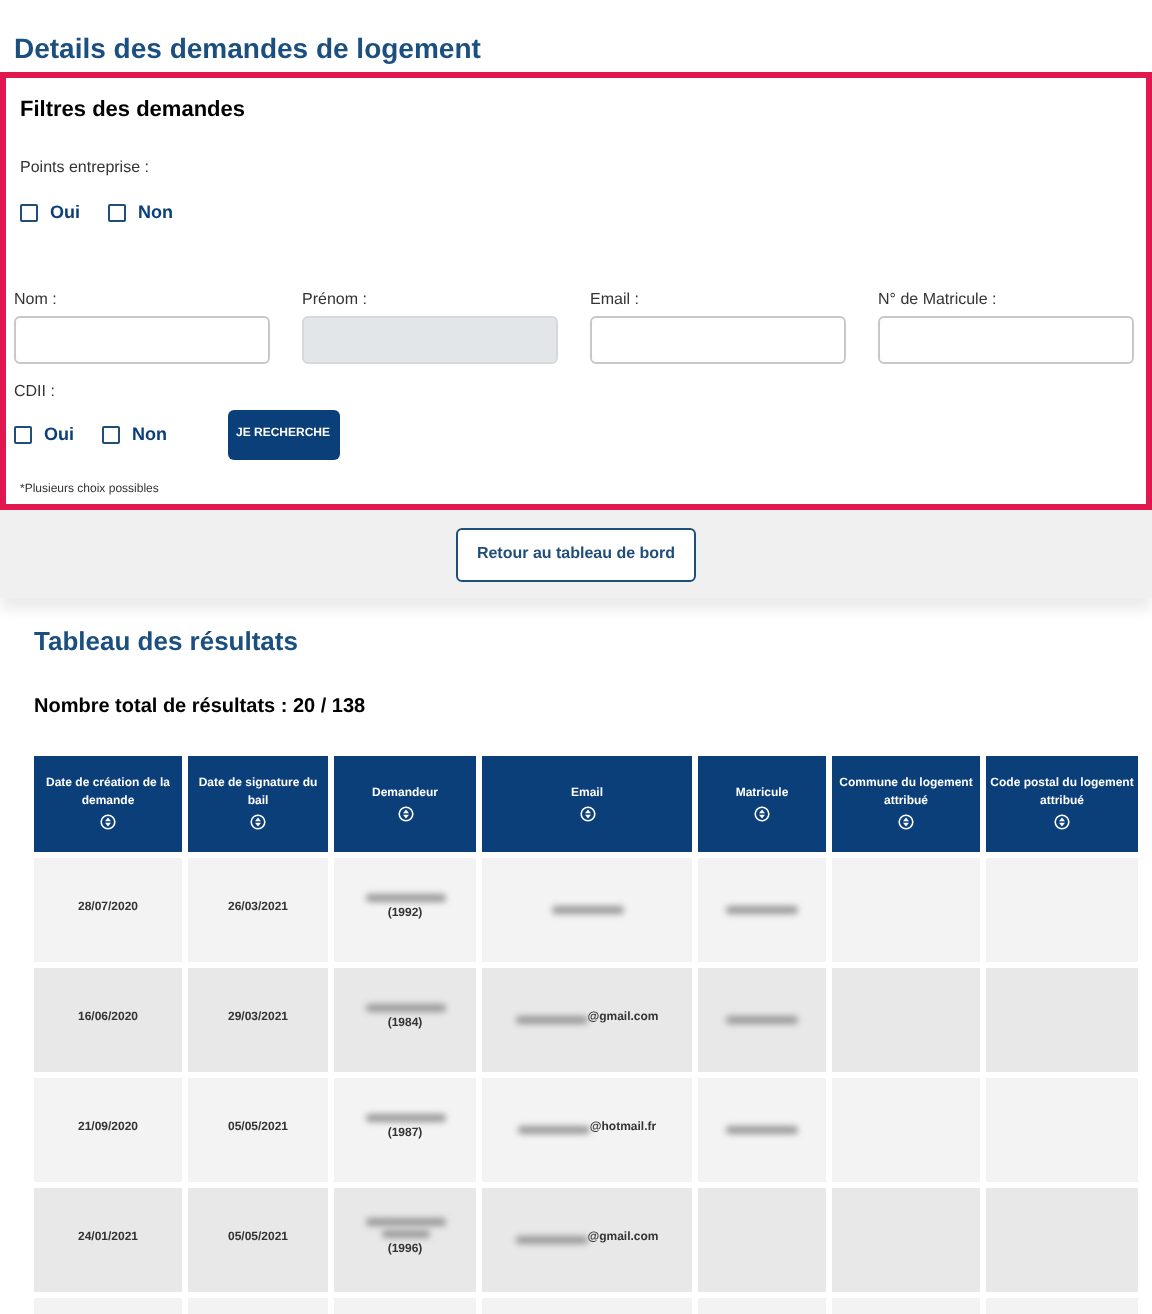  What do you see at coordinates (84, 167) in the screenshot?
I see `field-label: Points entreprise :` at bounding box center [84, 167].